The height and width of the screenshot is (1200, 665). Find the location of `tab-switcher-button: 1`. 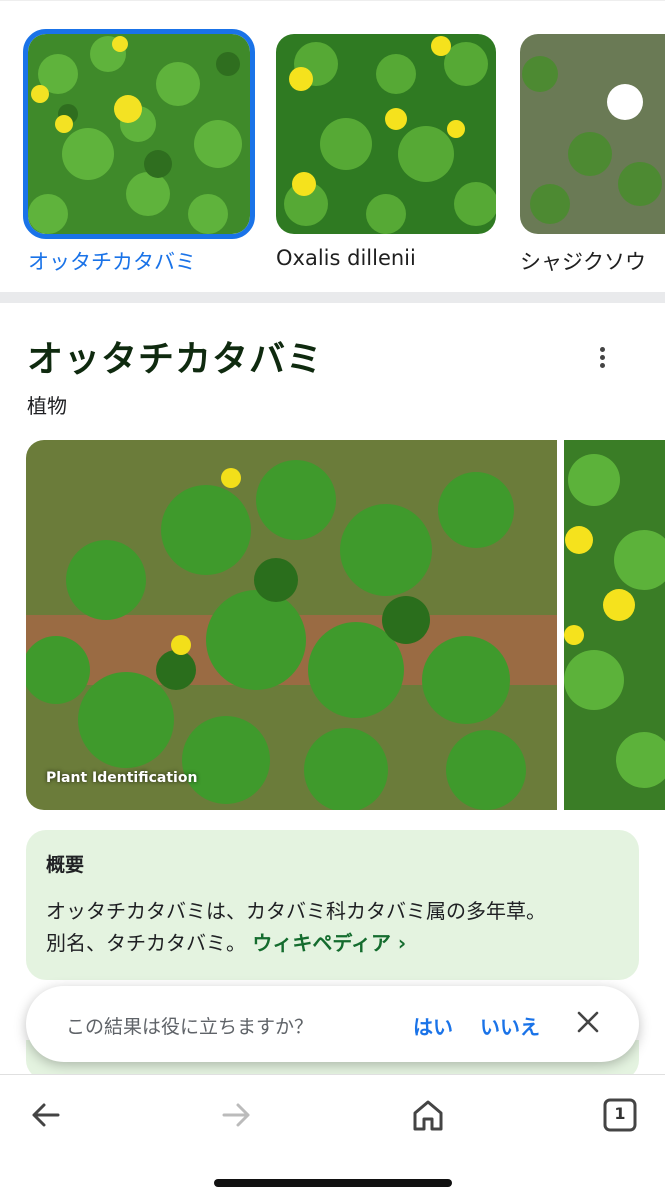

tab-switcher-button: 1 is located at coordinates (620, 1115).